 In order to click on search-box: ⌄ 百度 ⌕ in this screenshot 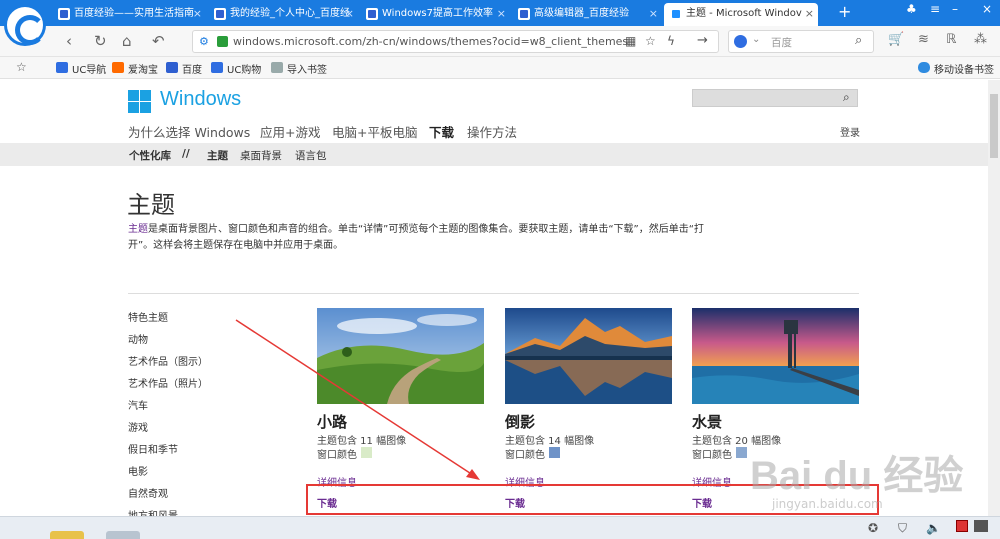, I will do `click(801, 41)`.